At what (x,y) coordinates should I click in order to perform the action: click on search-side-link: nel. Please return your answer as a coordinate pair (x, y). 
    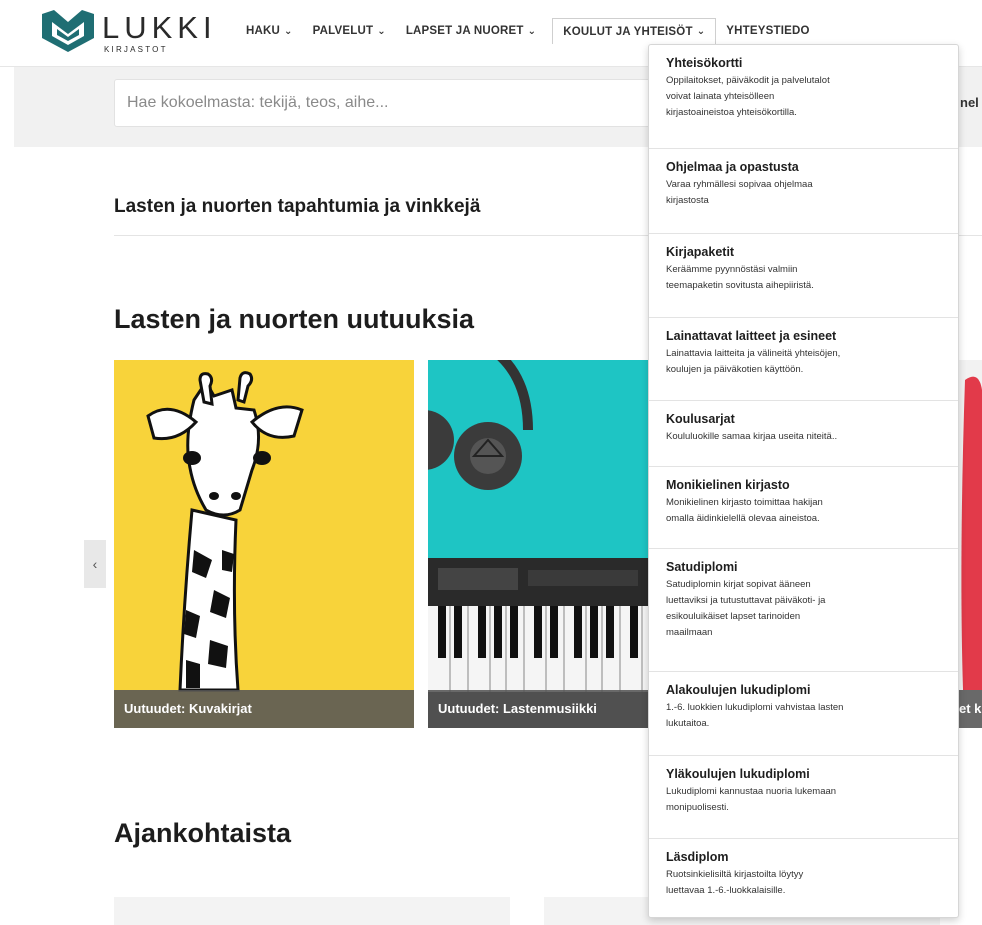
    Looking at the image, I should click on (969, 102).